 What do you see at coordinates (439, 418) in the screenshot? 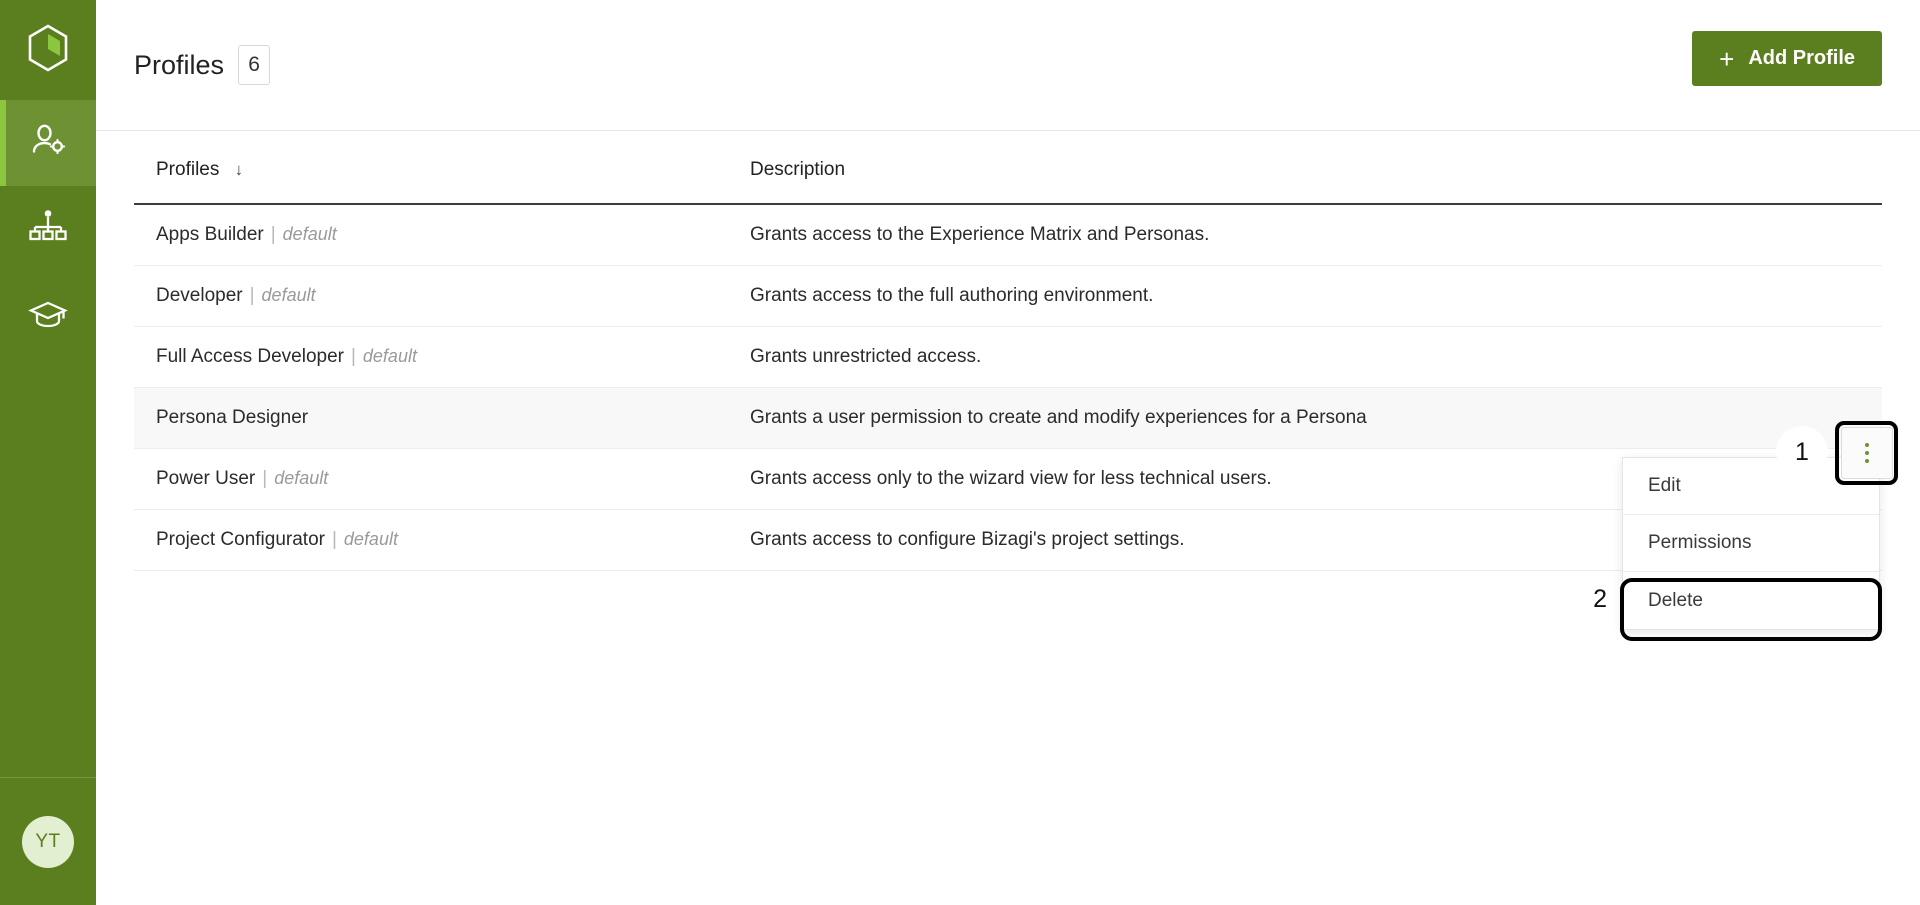
I see `profile-name-cell: Persona Designer` at bounding box center [439, 418].